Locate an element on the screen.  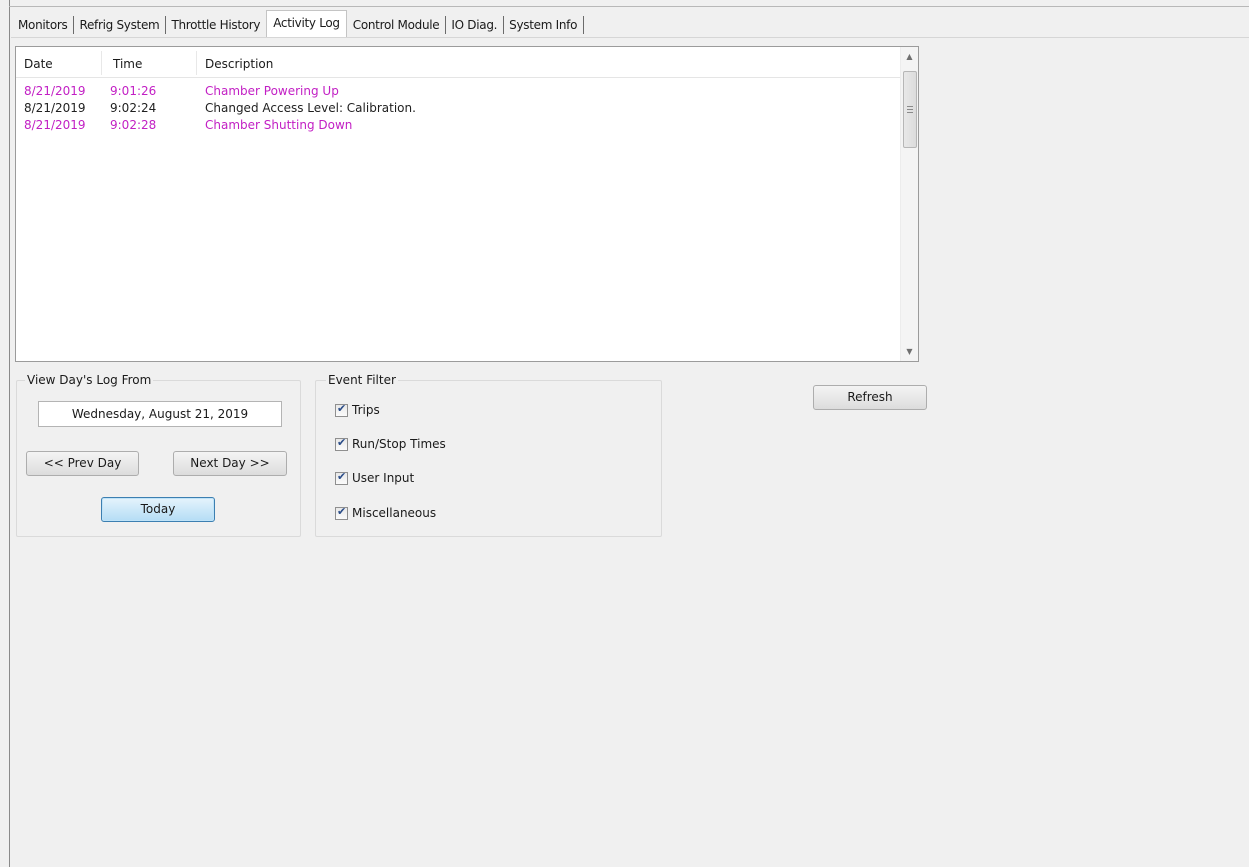
next-day-button: Next Day >> is located at coordinates (230, 463).